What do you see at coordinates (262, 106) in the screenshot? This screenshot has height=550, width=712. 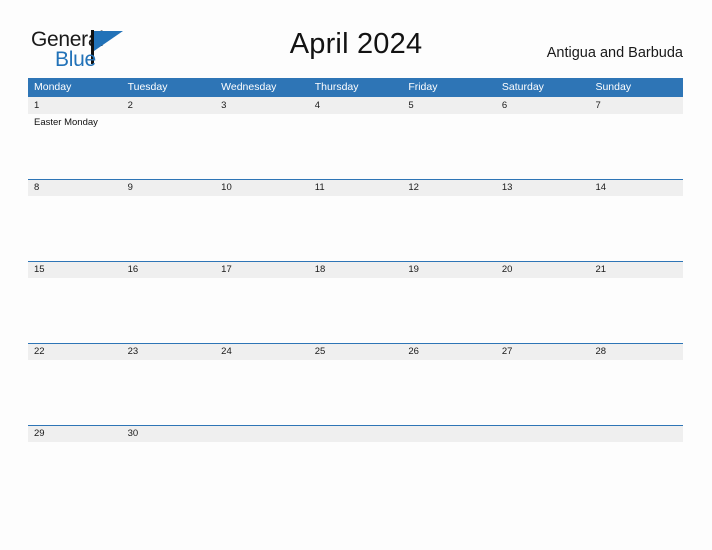 I see `day-number: 3` at bounding box center [262, 106].